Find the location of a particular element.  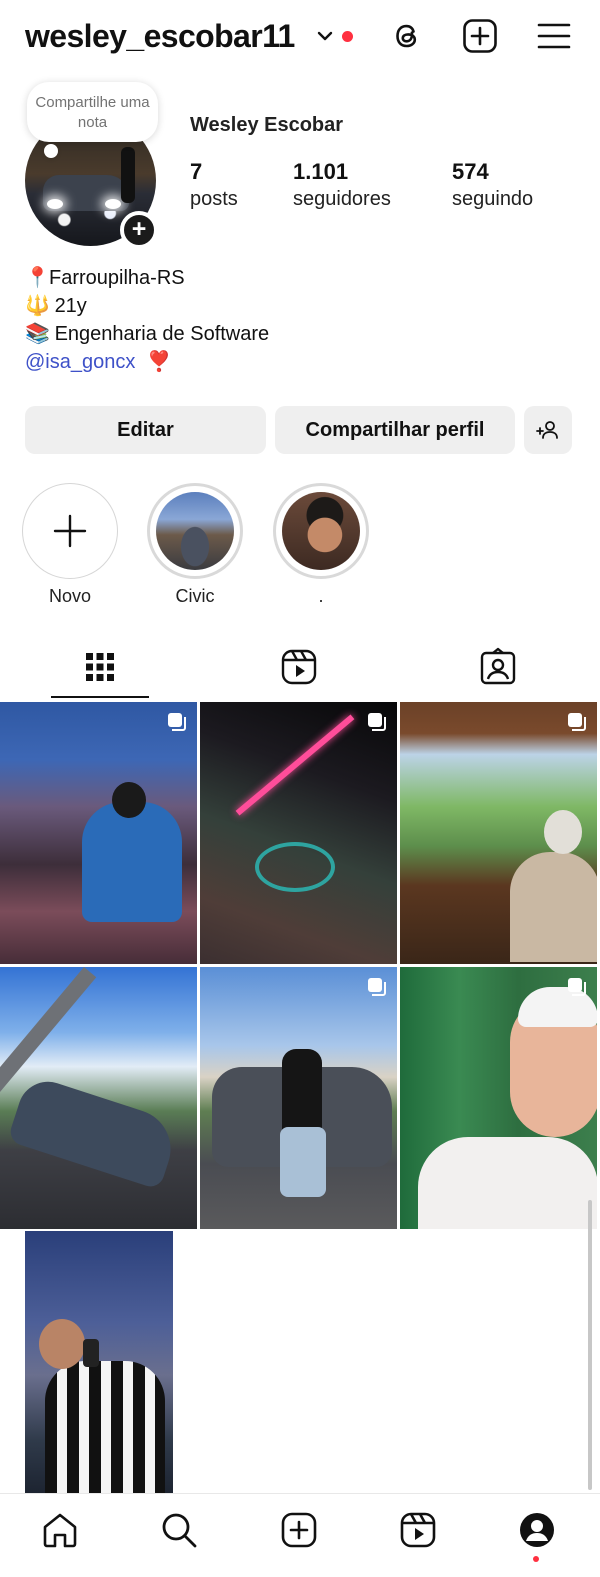

highlight-new is located at coordinates (70, 531).